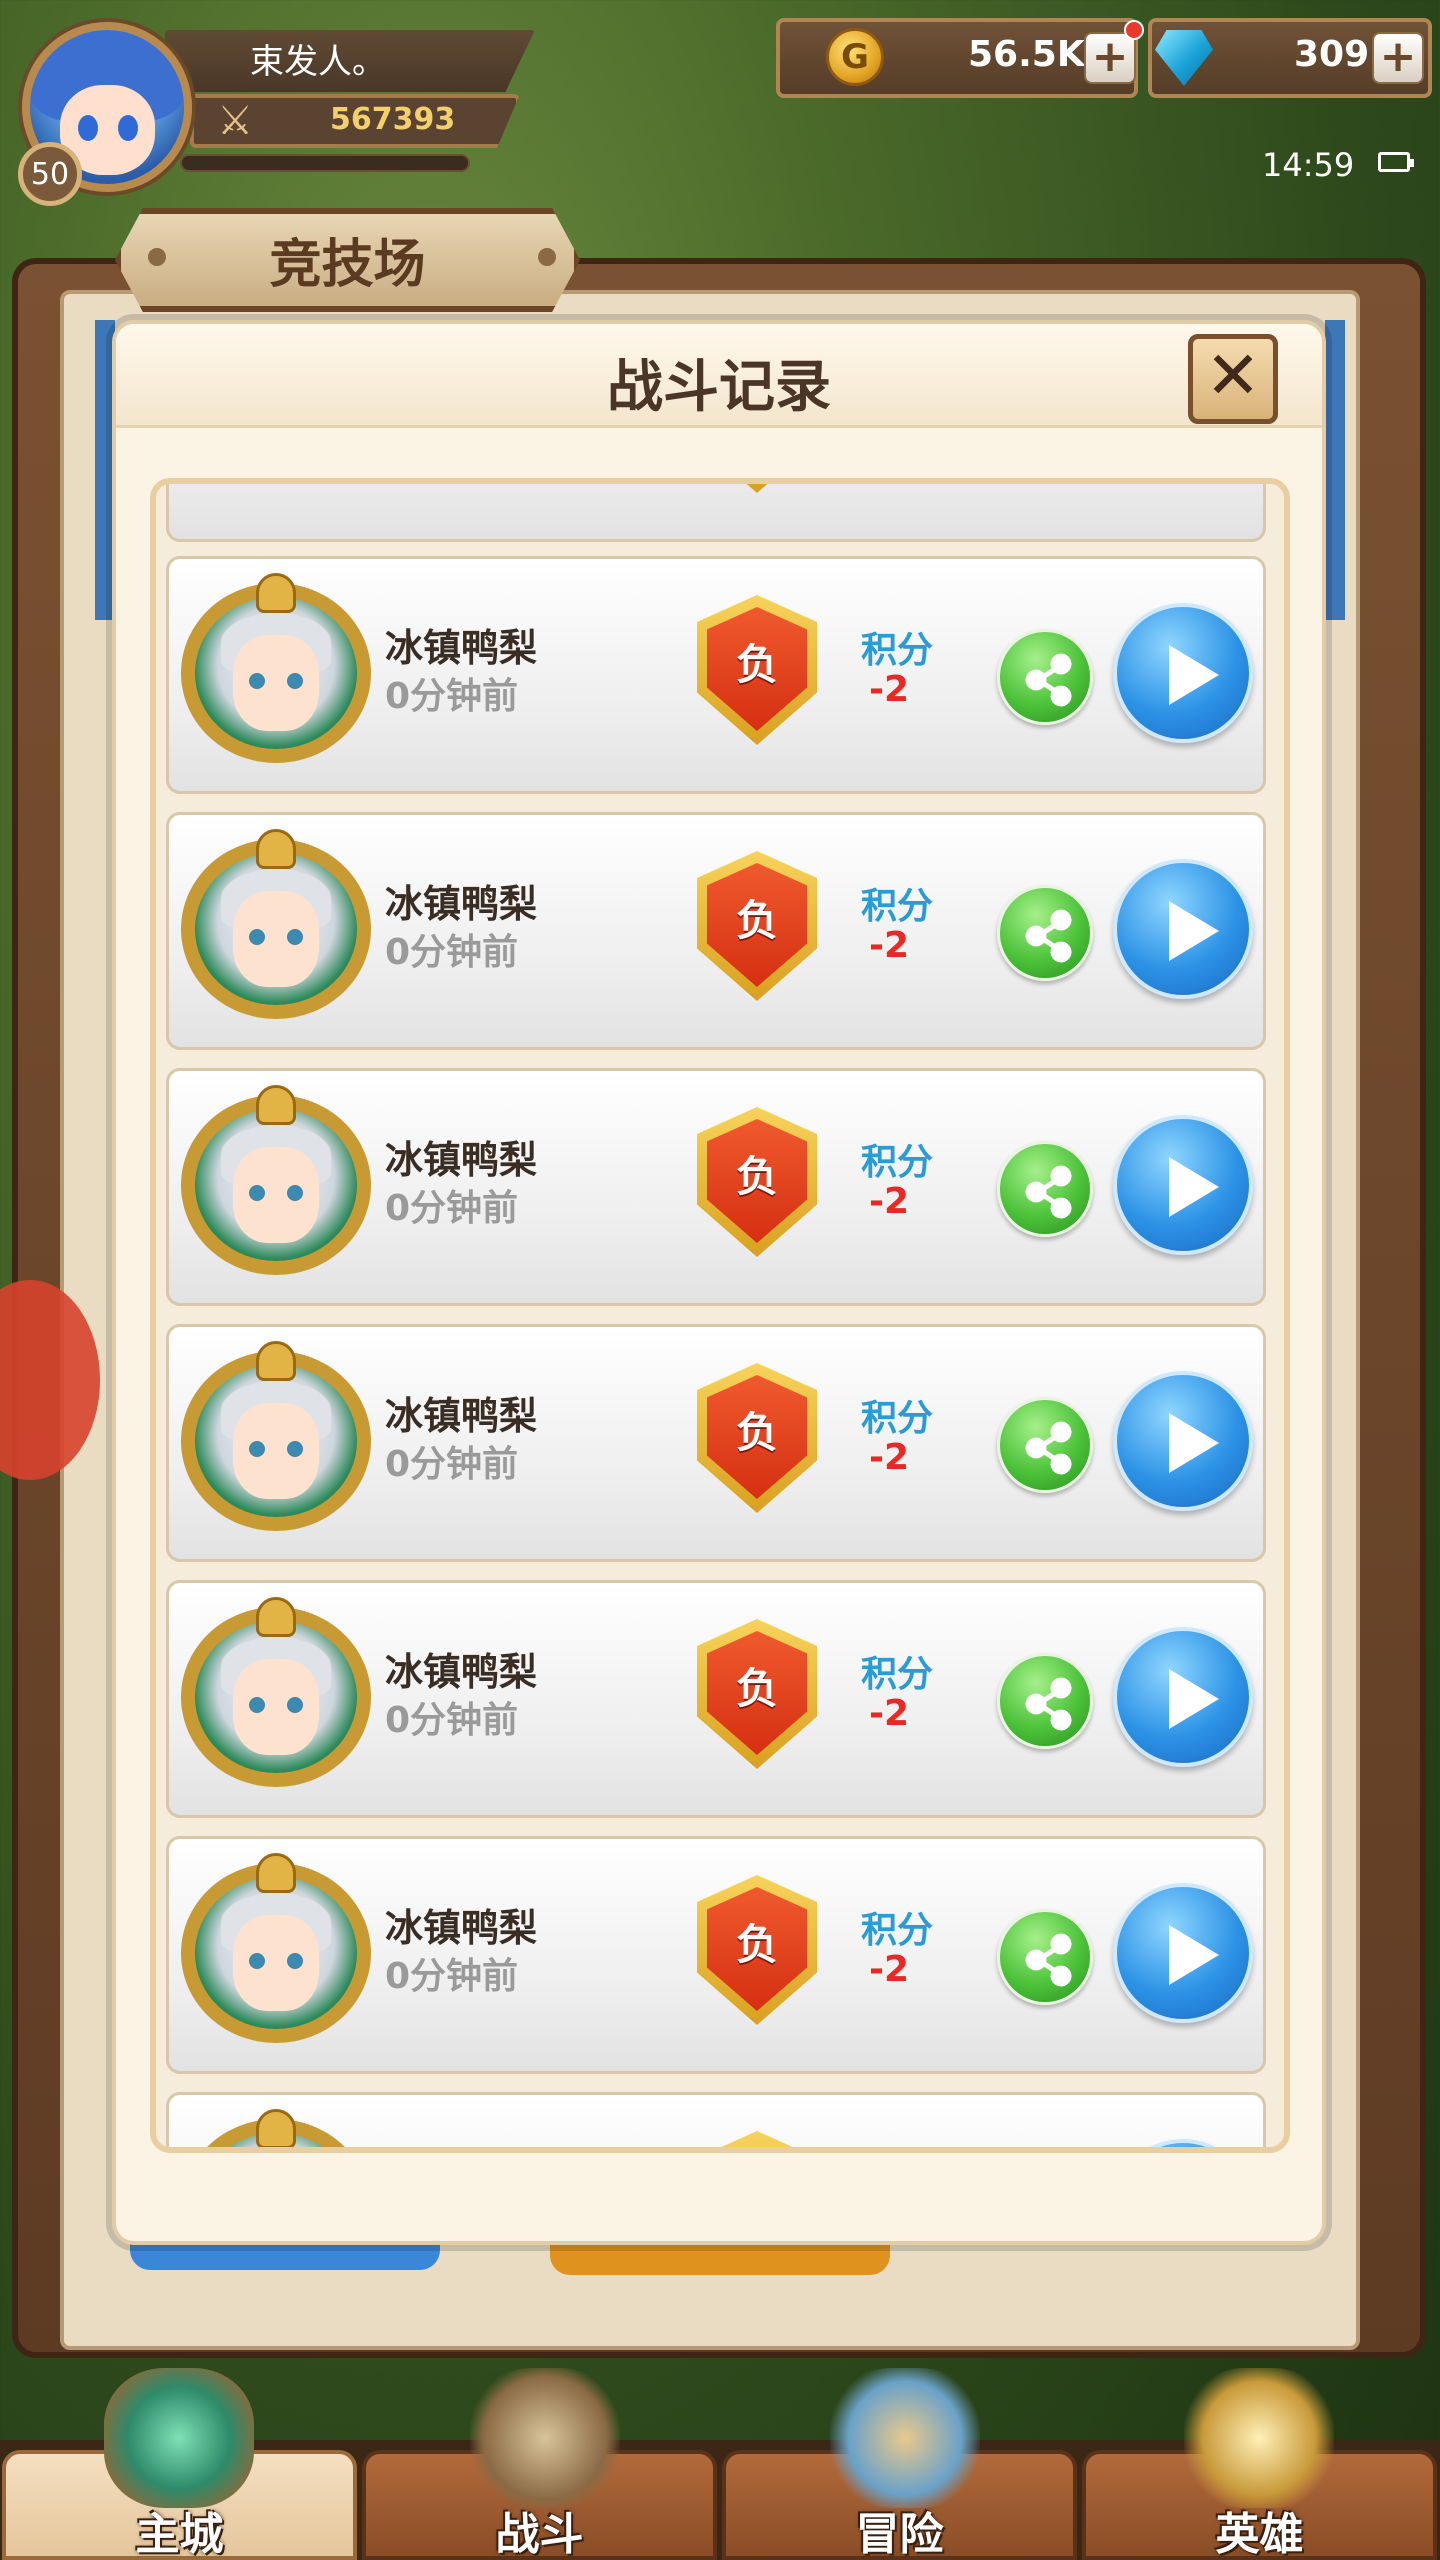 This screenshot has width=1440, height=2560. Describe the element at coordinates (179, 2534) in the screenshot. I see `nav-label: 主城` at that location.